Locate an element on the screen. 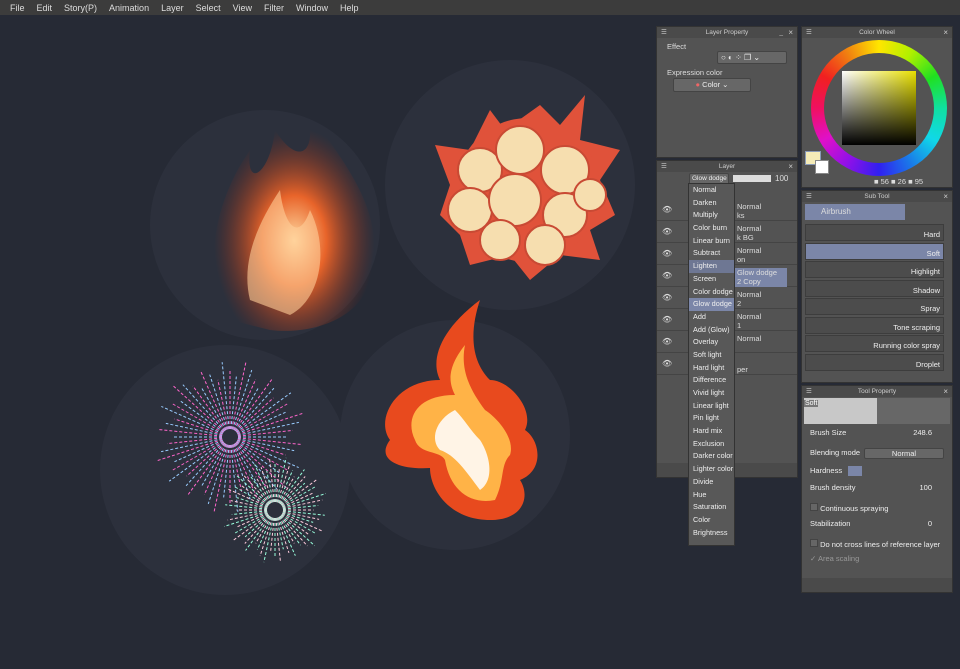  menu-help: Help is located at coordinates (349, 8).